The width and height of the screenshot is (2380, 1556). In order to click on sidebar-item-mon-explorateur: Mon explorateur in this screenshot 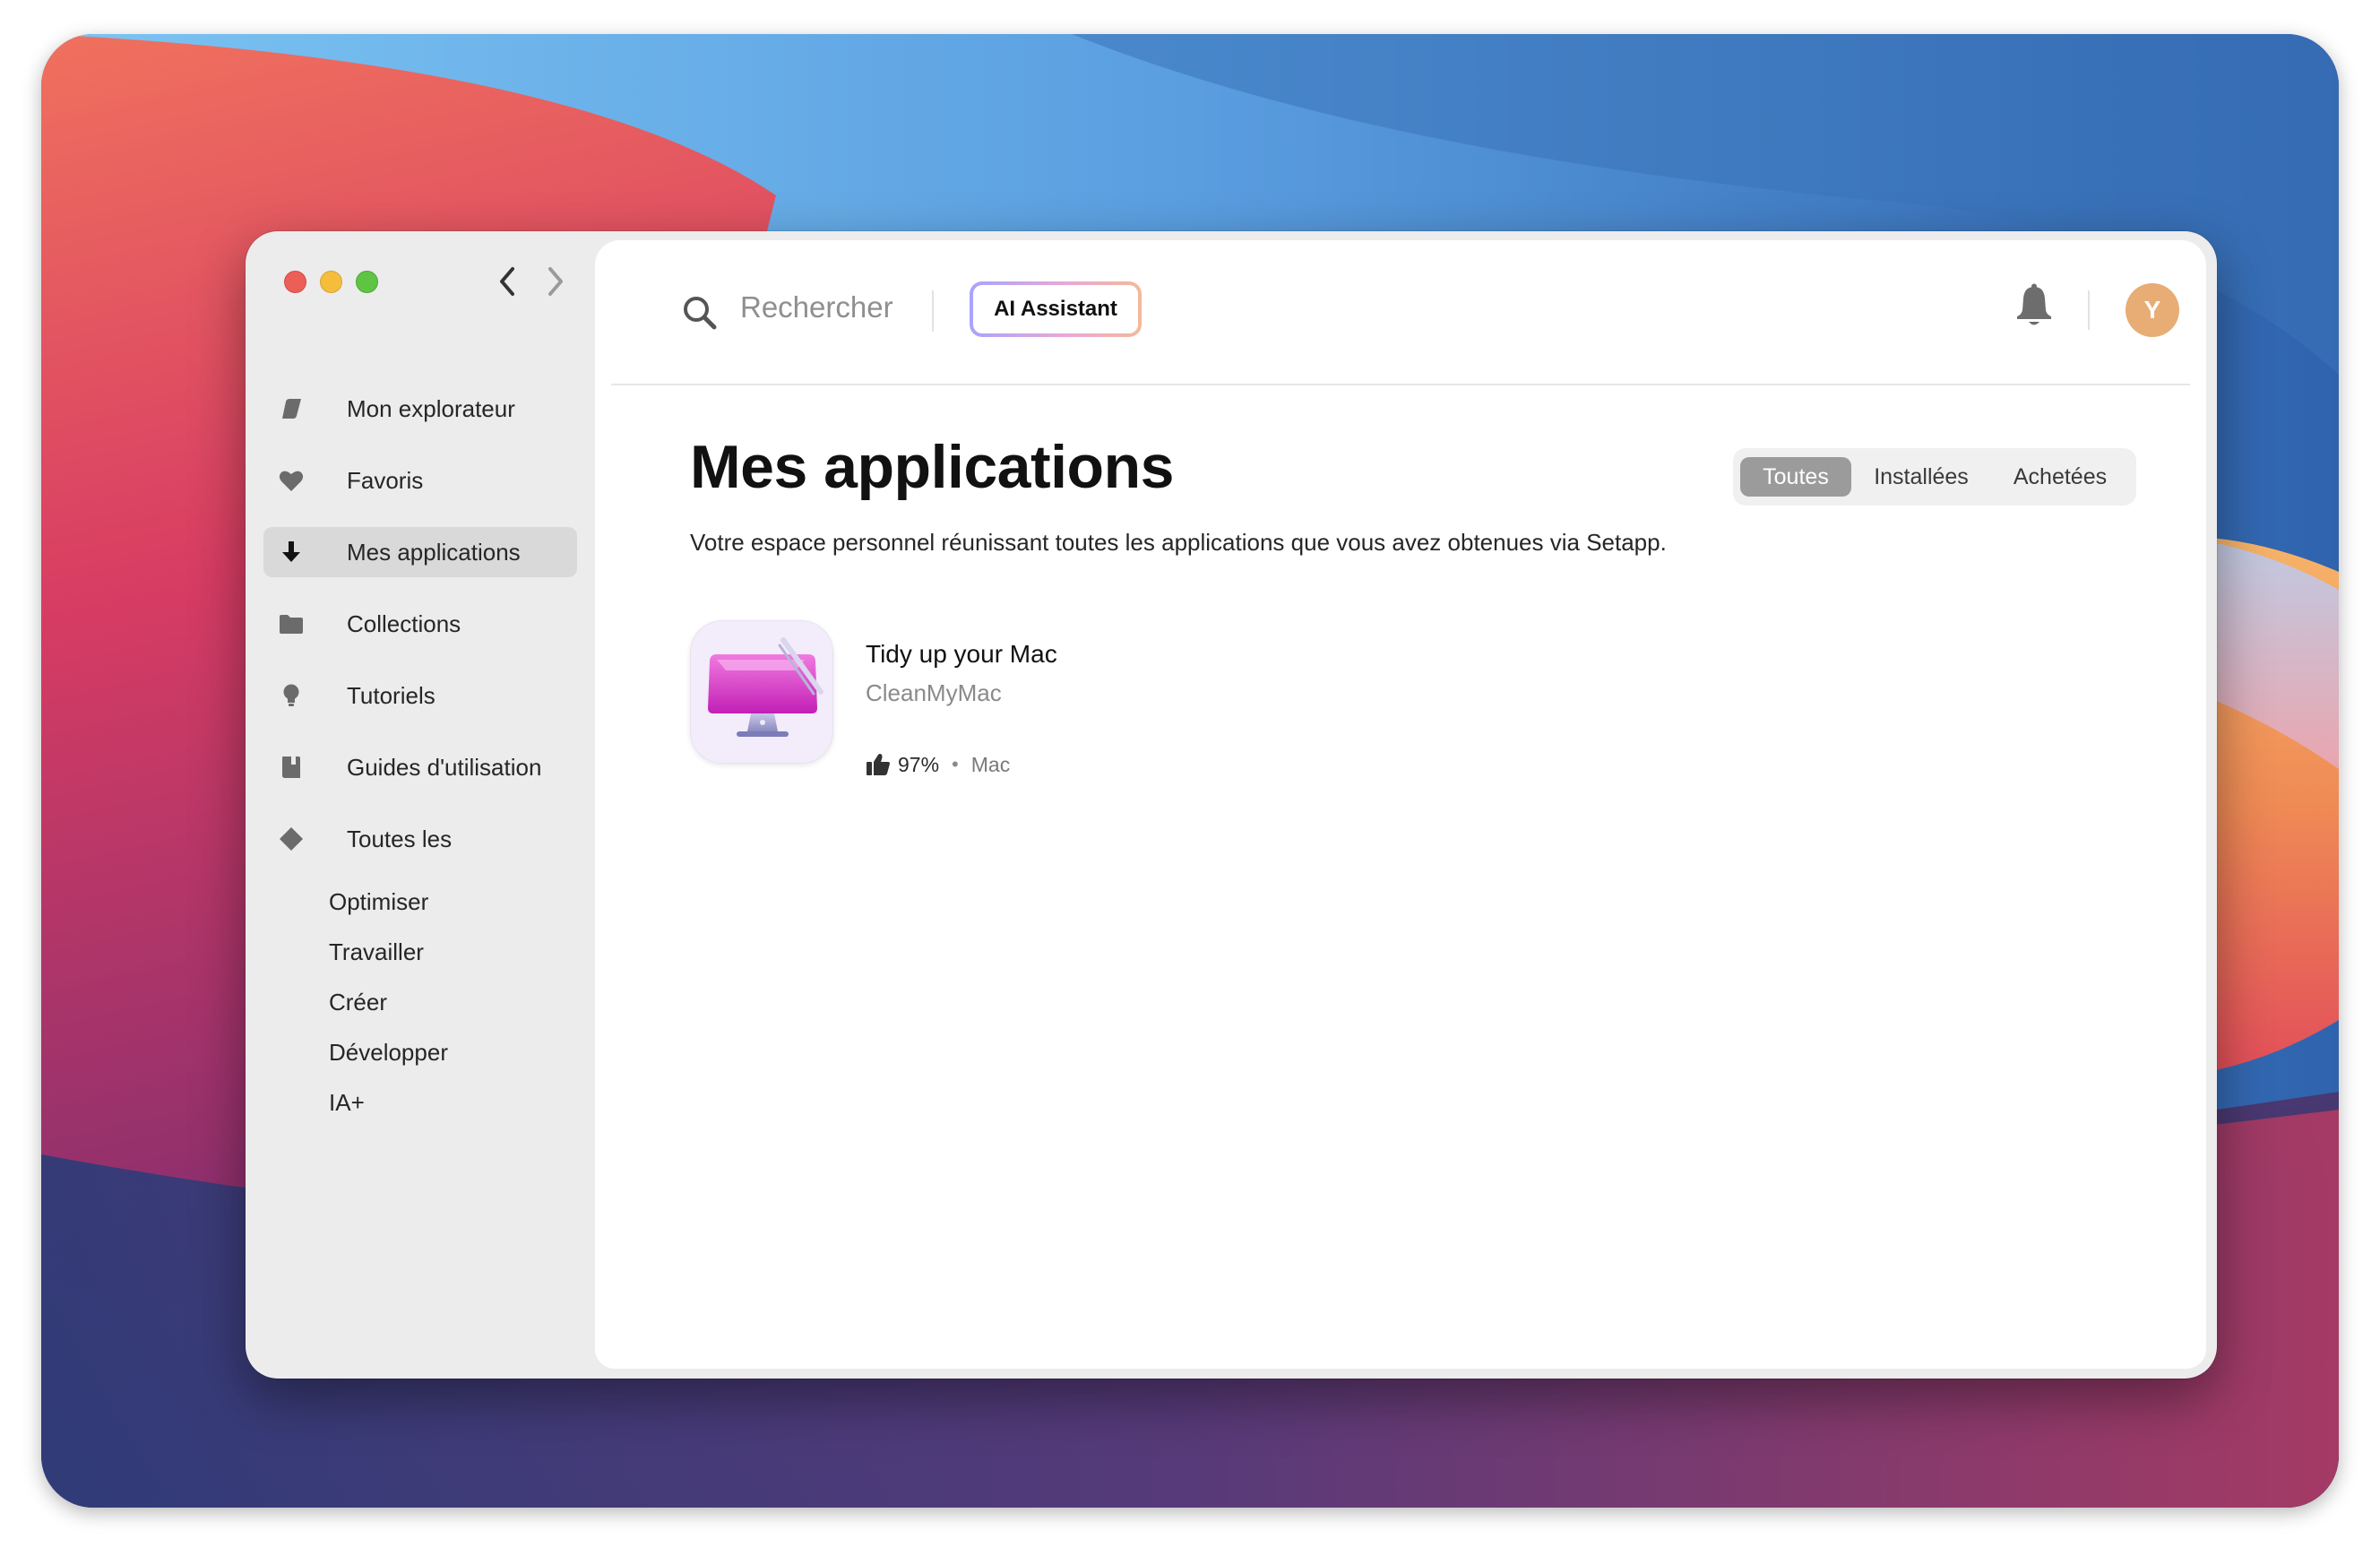, I will do `click(420, 409)`.